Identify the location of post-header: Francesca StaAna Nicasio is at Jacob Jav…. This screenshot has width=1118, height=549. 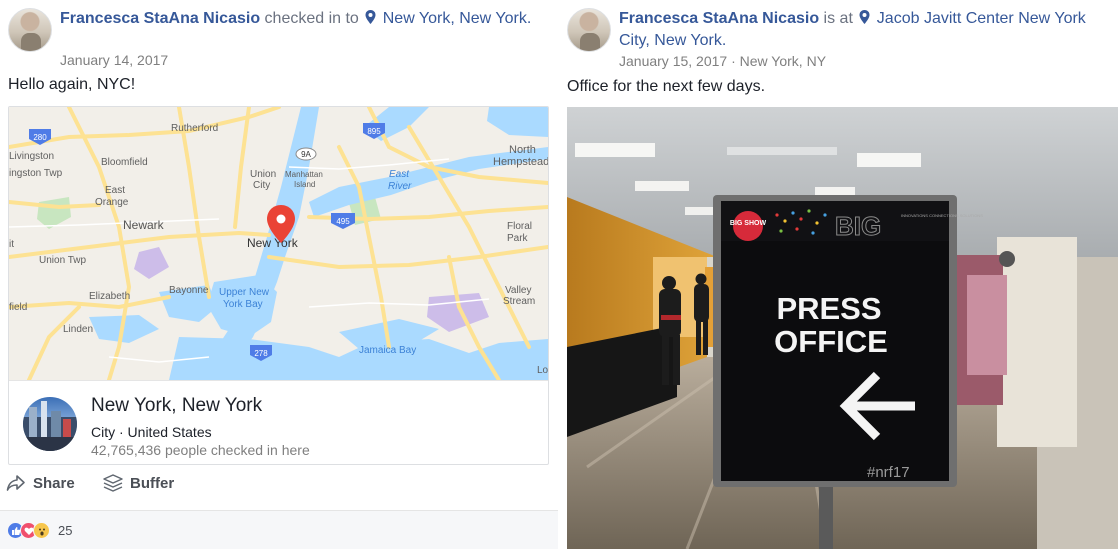
(863, 30).